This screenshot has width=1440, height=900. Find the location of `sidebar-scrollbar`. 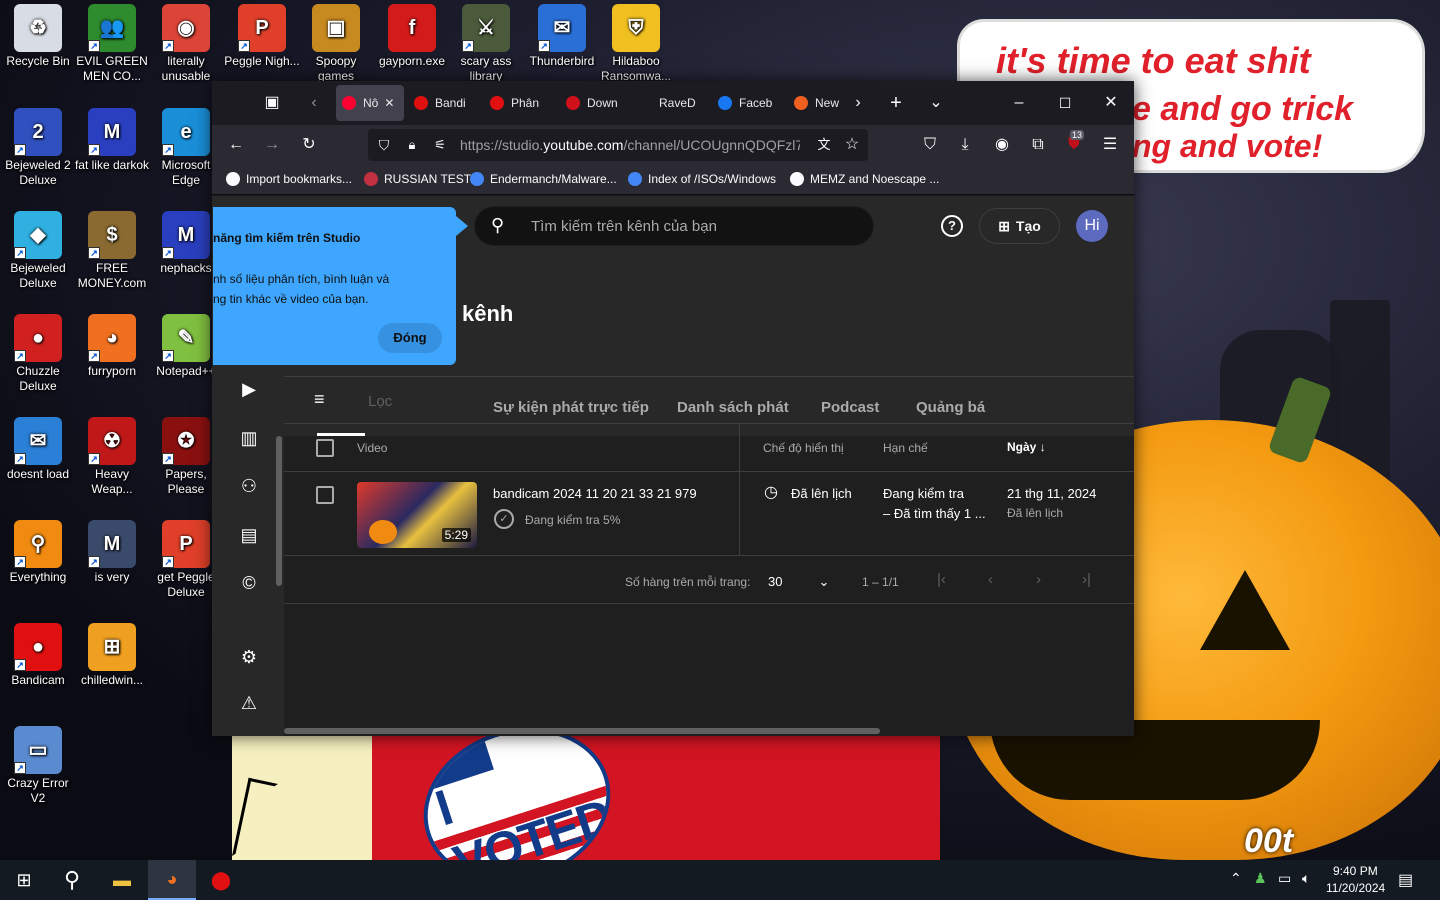

sidebar-scrollbar is located at coordinates (279, 511).